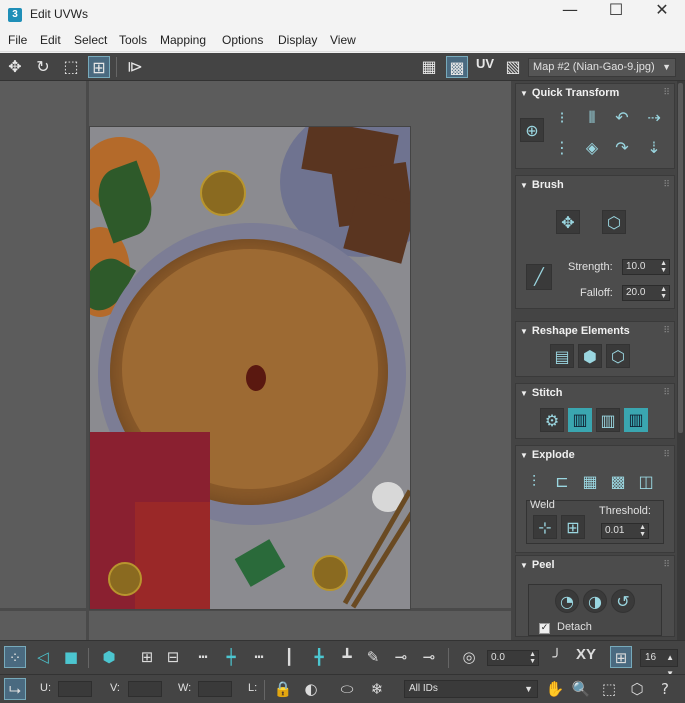 This screenshot has height=703, width=685. I want to click on lock-icon: 🔒, so click(283, 689).